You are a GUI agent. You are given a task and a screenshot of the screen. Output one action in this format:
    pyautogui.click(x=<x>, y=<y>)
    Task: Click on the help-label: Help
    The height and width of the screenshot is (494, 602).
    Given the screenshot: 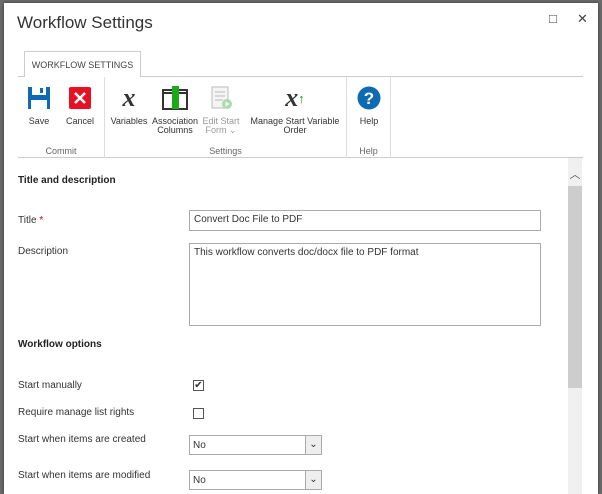 What is the action you would take?
    pyautogui.click(x=369, y=121)
    